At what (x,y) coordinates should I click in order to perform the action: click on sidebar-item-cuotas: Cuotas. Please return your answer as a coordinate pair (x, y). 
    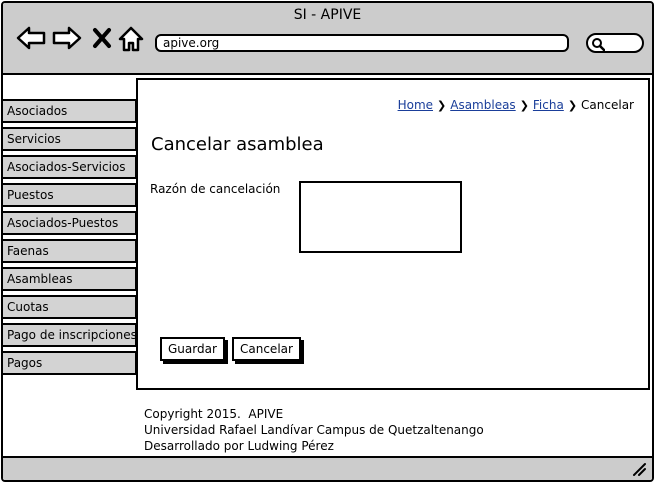
    Looking at the image, I should click on (70, 307).